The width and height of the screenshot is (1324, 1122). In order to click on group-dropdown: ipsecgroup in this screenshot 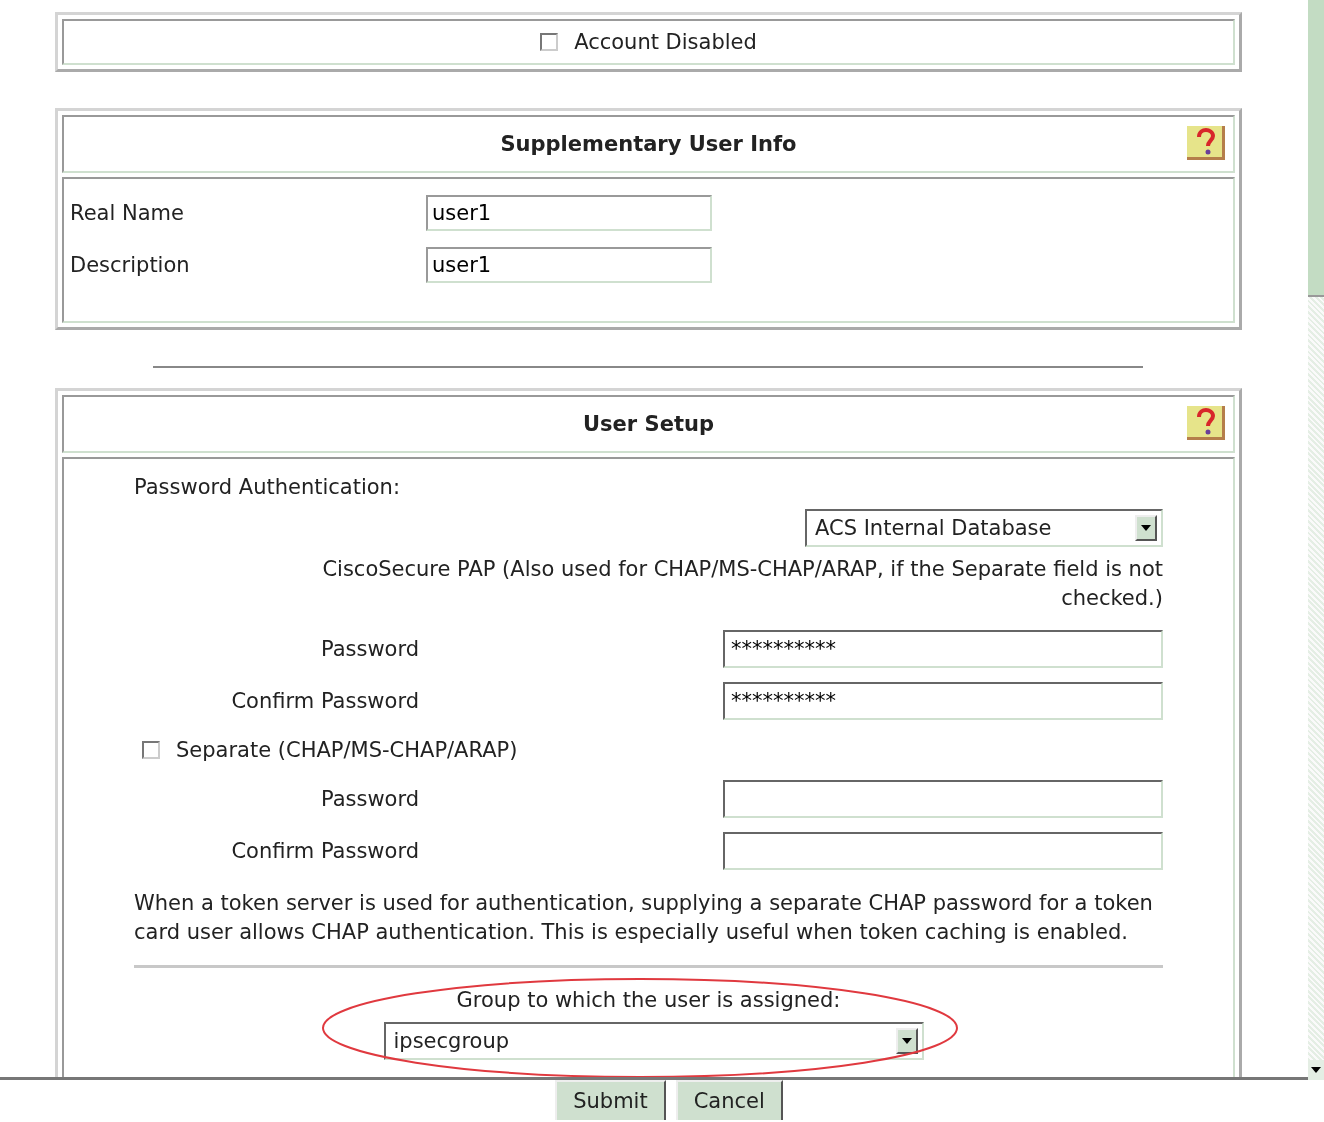, I will do `click(653, 1041)`.